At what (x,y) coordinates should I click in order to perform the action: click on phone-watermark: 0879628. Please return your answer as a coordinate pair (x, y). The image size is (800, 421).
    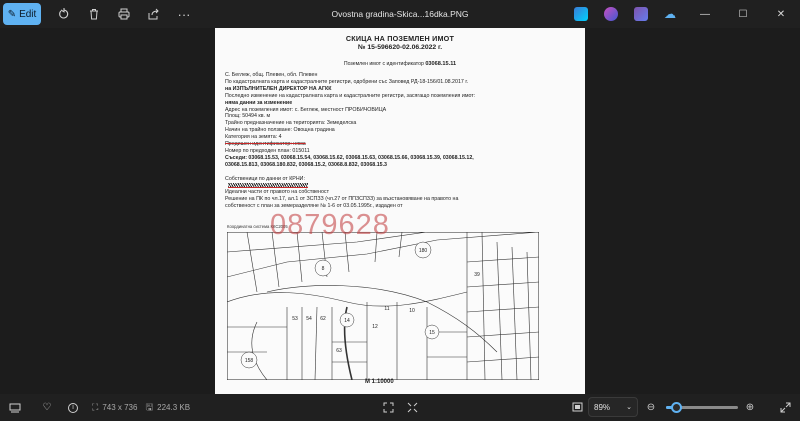
    Looking at the image, I should click on (330, 225).